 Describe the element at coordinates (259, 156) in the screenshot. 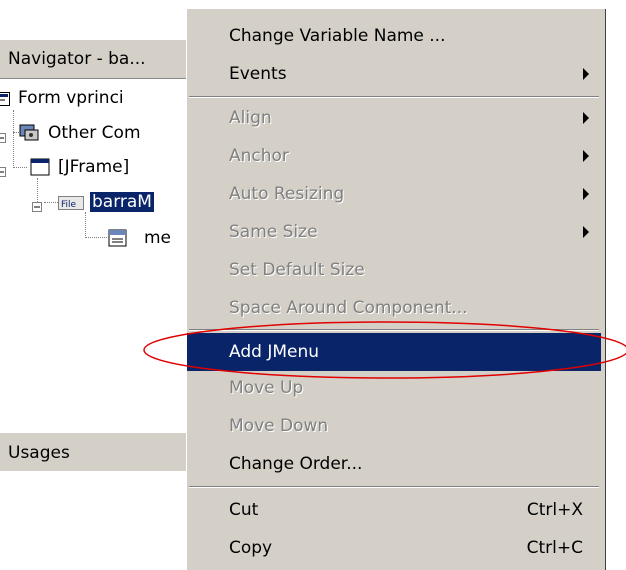

I see `menu-item-label: Anchor` at that location.